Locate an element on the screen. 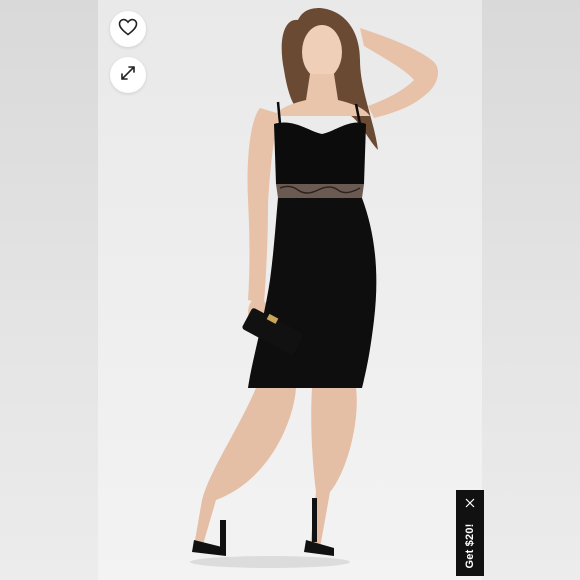 This screenshot has height=580, width=580. promo-banner: Get $20! is located at coordinates (470, 533).